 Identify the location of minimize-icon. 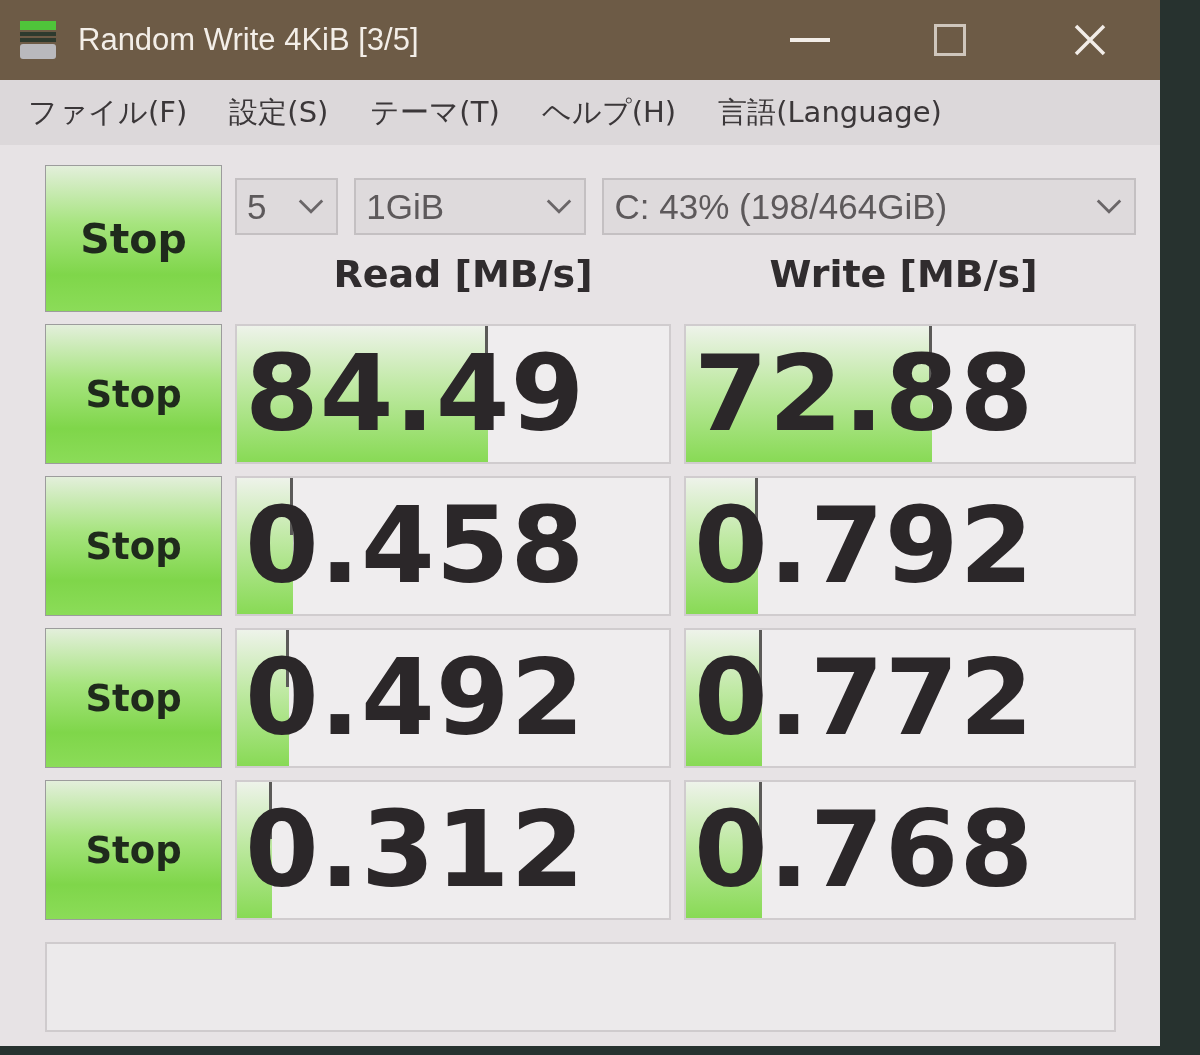
(810, 40).